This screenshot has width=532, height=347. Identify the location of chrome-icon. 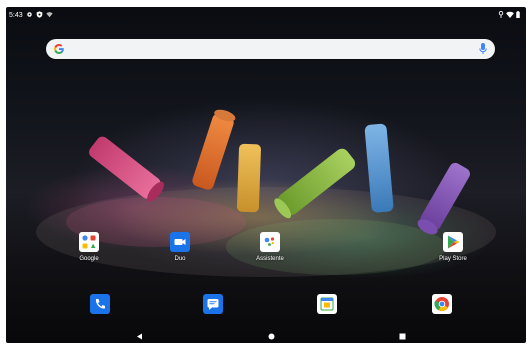
(442, 304).